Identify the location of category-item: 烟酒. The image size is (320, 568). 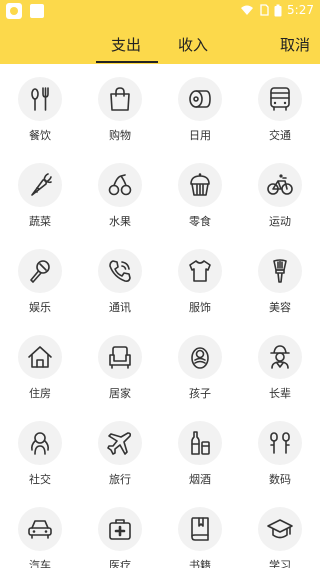
(200, 451).